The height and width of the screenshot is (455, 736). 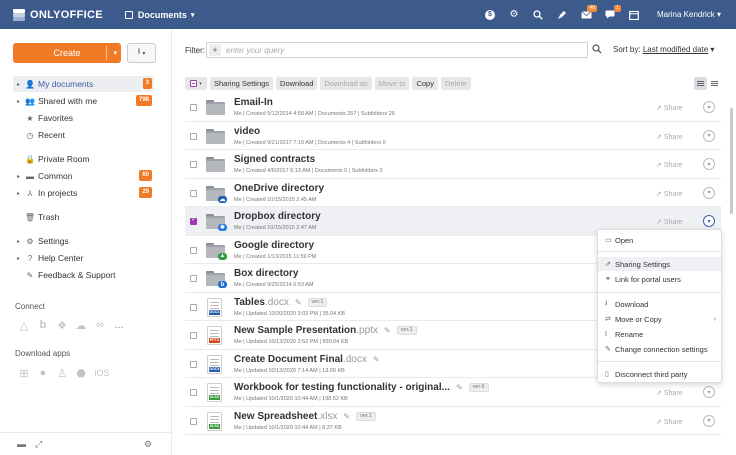 What do you see at coordinates (141, 53) in the screenshot?
I see `upload-button: ⭱ ▾` at bounding box center [141, 53].